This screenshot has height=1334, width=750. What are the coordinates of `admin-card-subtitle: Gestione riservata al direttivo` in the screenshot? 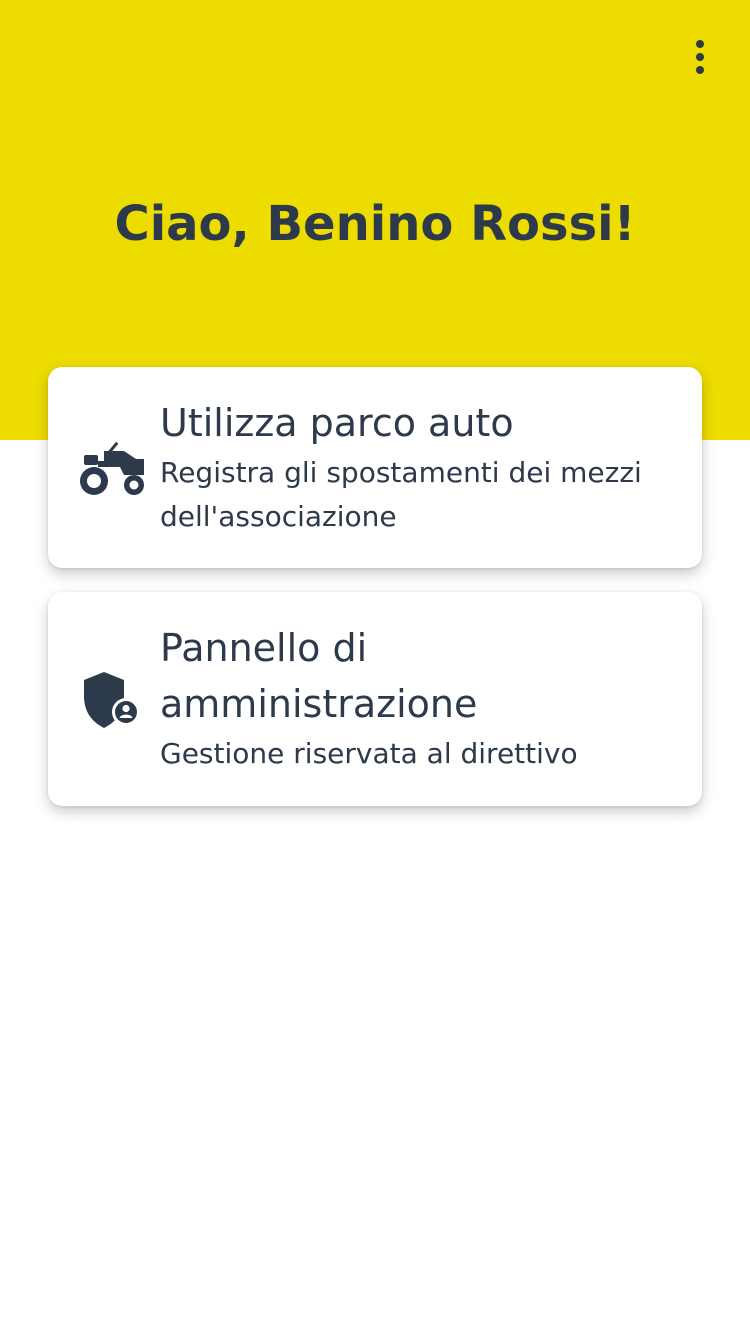 It's located at (369, 753).